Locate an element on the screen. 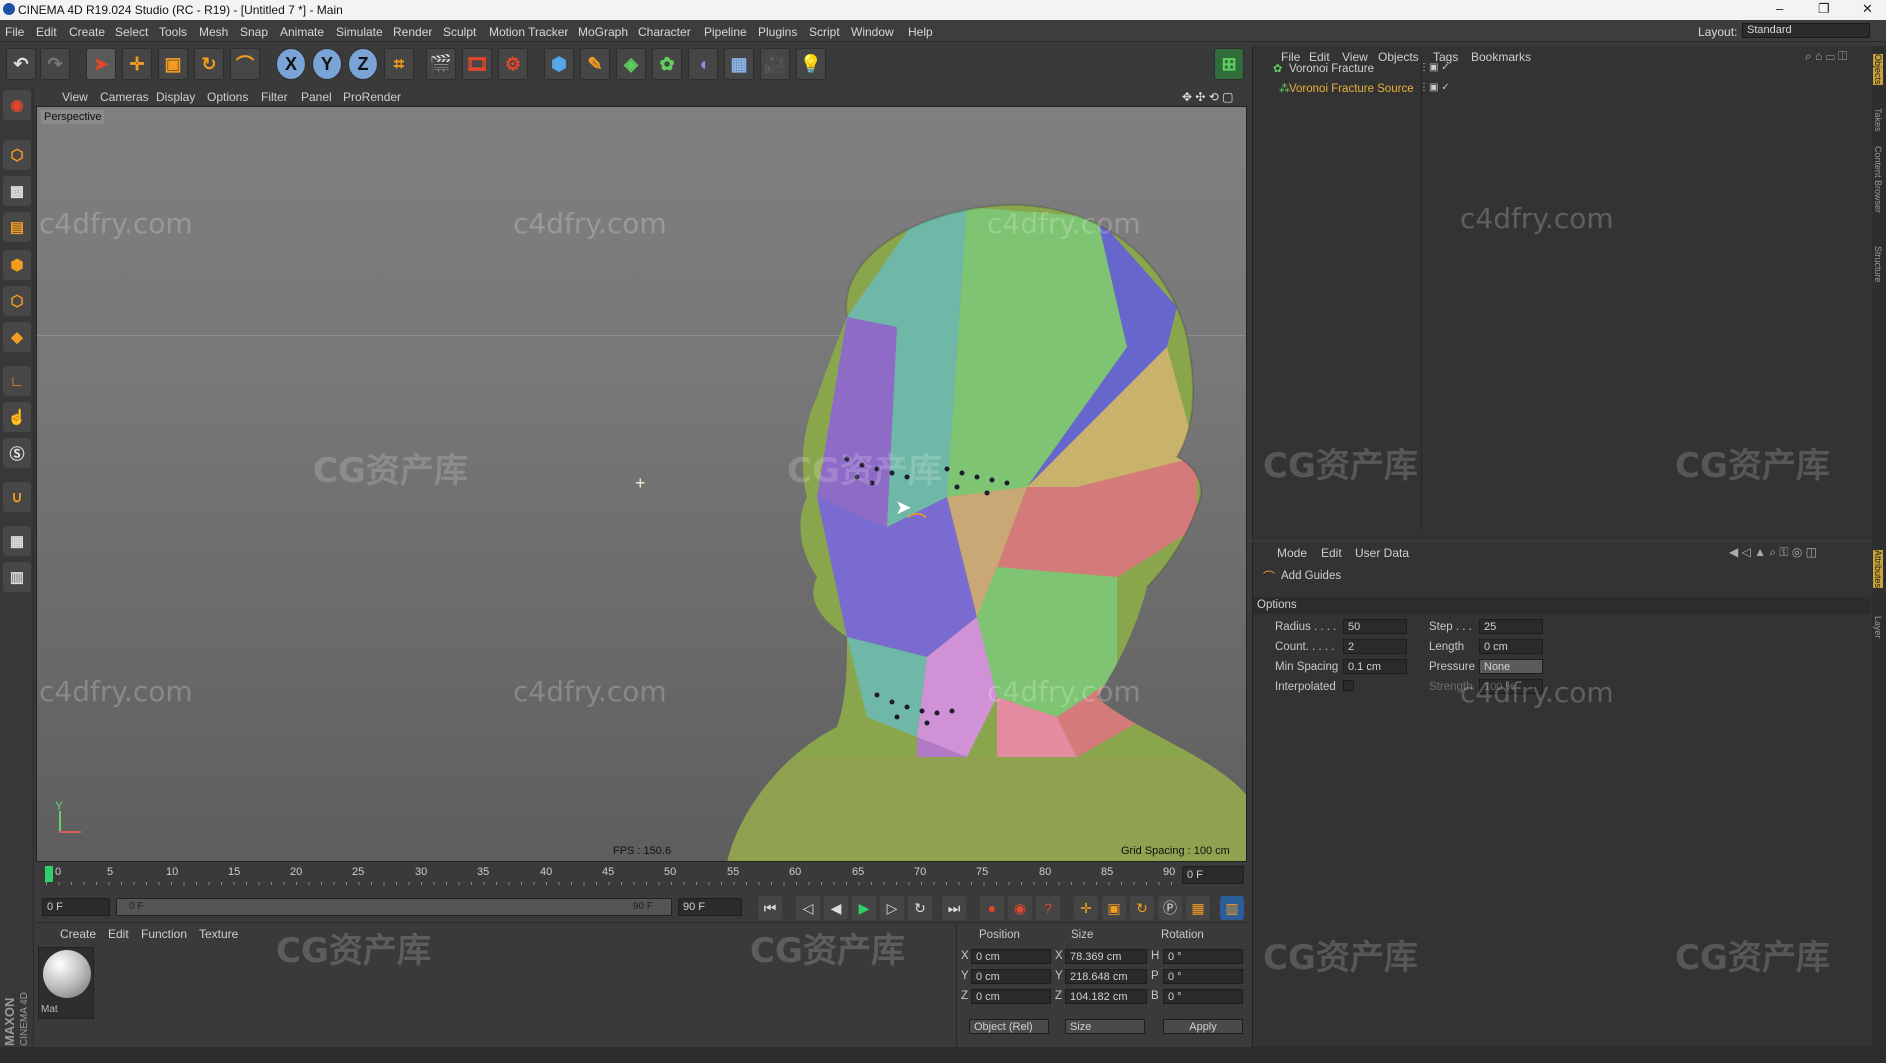  tab-objects: Objects is located at coordinates (1878, 69).